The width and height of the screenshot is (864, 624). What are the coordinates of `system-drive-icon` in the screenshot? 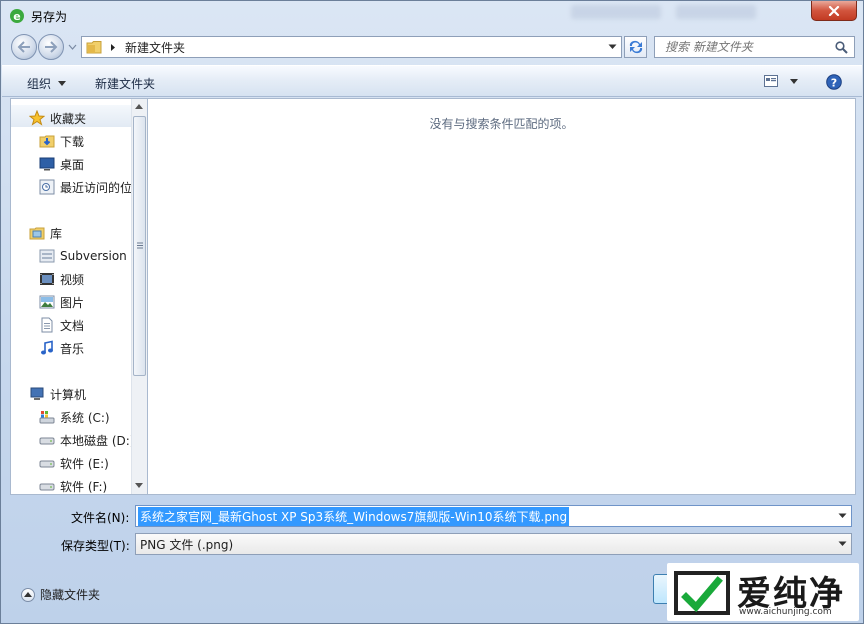 It's located at (47, 417).